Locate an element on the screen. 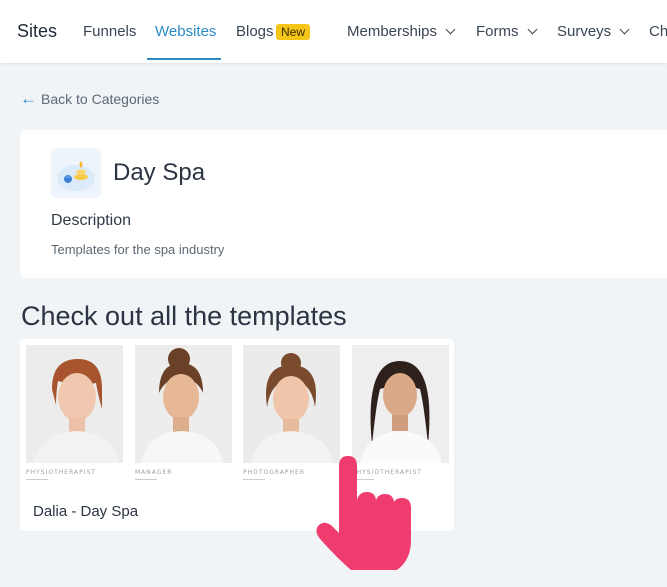  back-to-categories-link: ← Back to Categories is located at coordinates (89, 98).